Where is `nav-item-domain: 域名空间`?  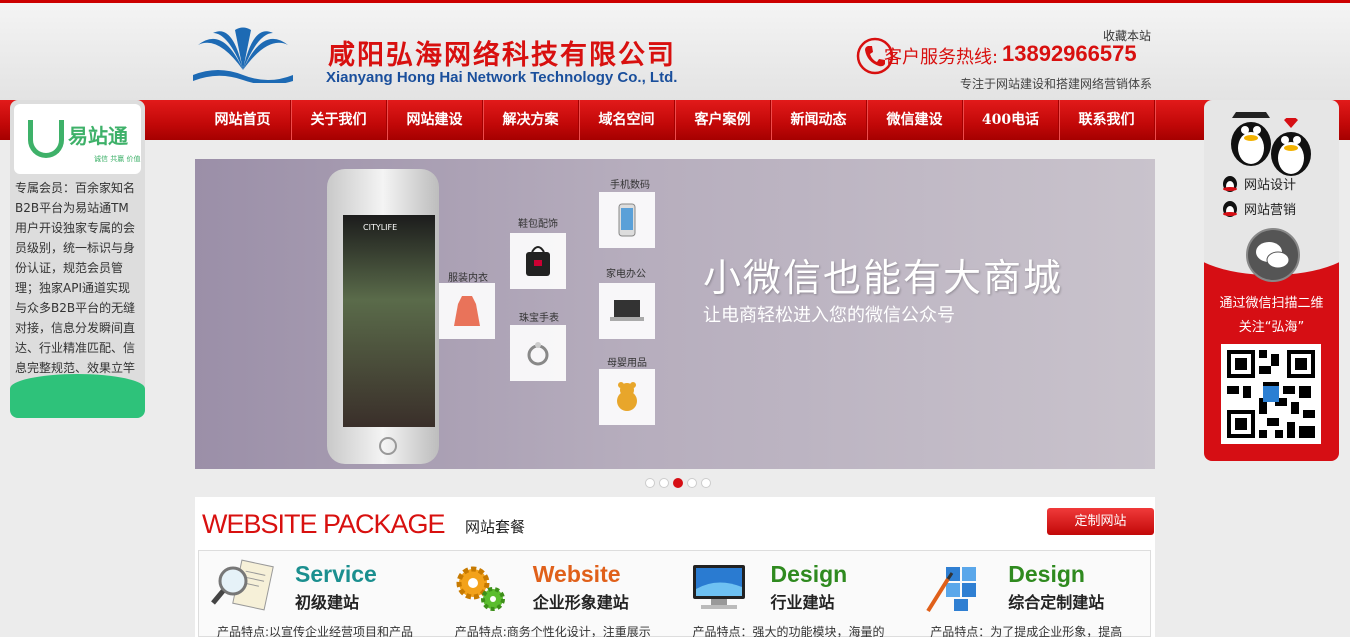 nav-item-domain: 域名空间 is located at coordinates (627, 120).